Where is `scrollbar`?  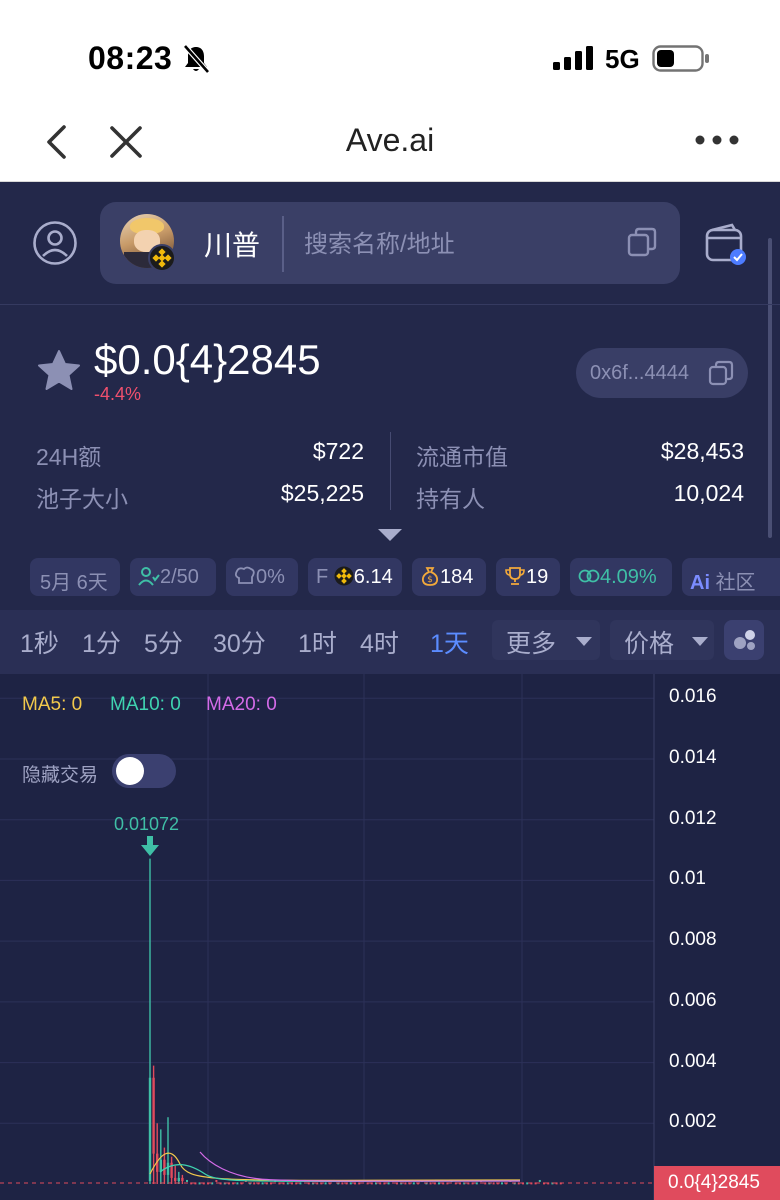 scrollbar is located at coordinates (770, 388).